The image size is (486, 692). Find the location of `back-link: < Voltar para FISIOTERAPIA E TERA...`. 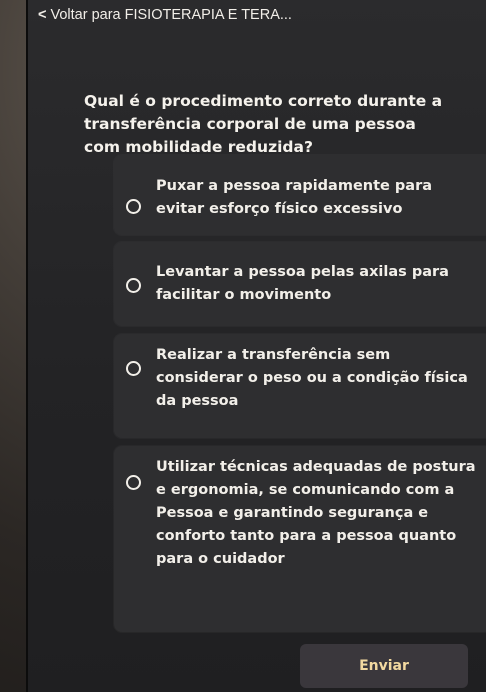

back-link: < Voltar para FISIOTERAPIA E TERA... is located at coordinates (165, 15).